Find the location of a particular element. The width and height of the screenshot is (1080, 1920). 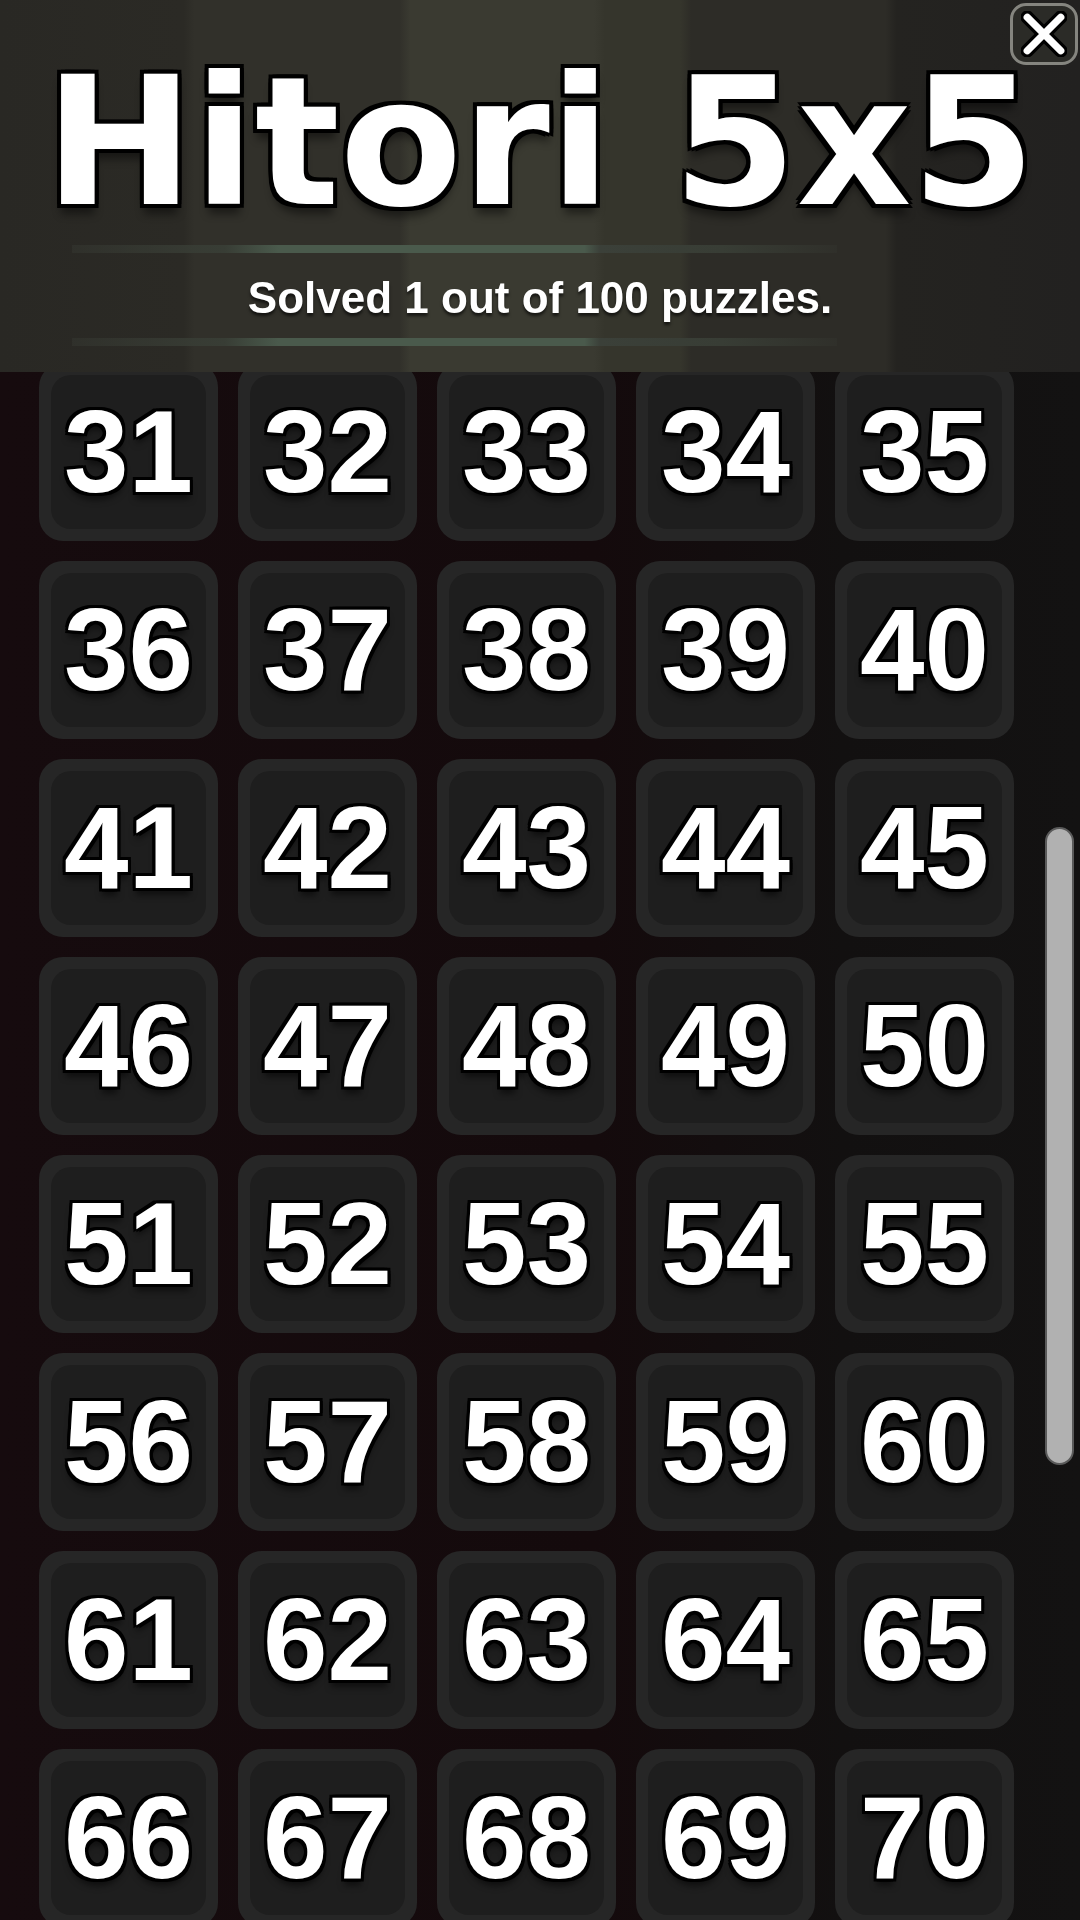

puzzle-tile: 58 is located at coordinates (526, 1442).